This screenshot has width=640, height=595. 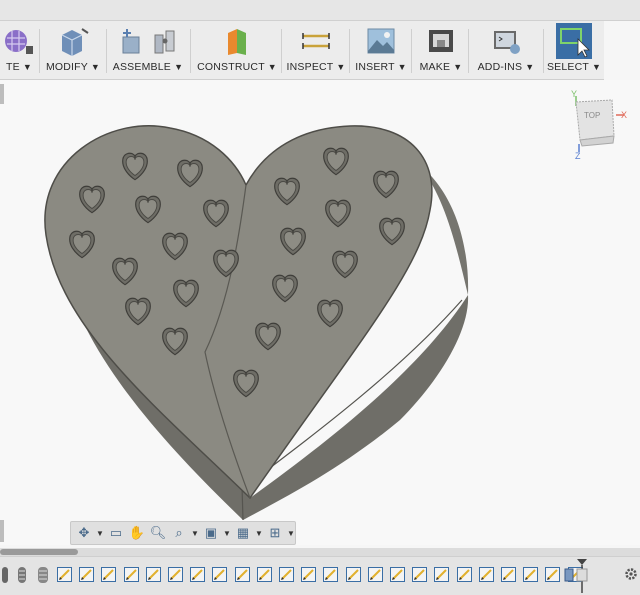 I want to click on grid-settings-icon: ▦, so click(x=243, y=533).